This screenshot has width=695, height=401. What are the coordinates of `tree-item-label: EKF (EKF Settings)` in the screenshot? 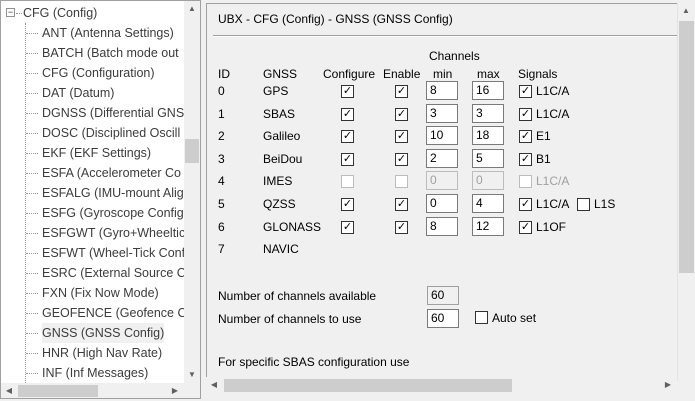 It's located at (97, 153).